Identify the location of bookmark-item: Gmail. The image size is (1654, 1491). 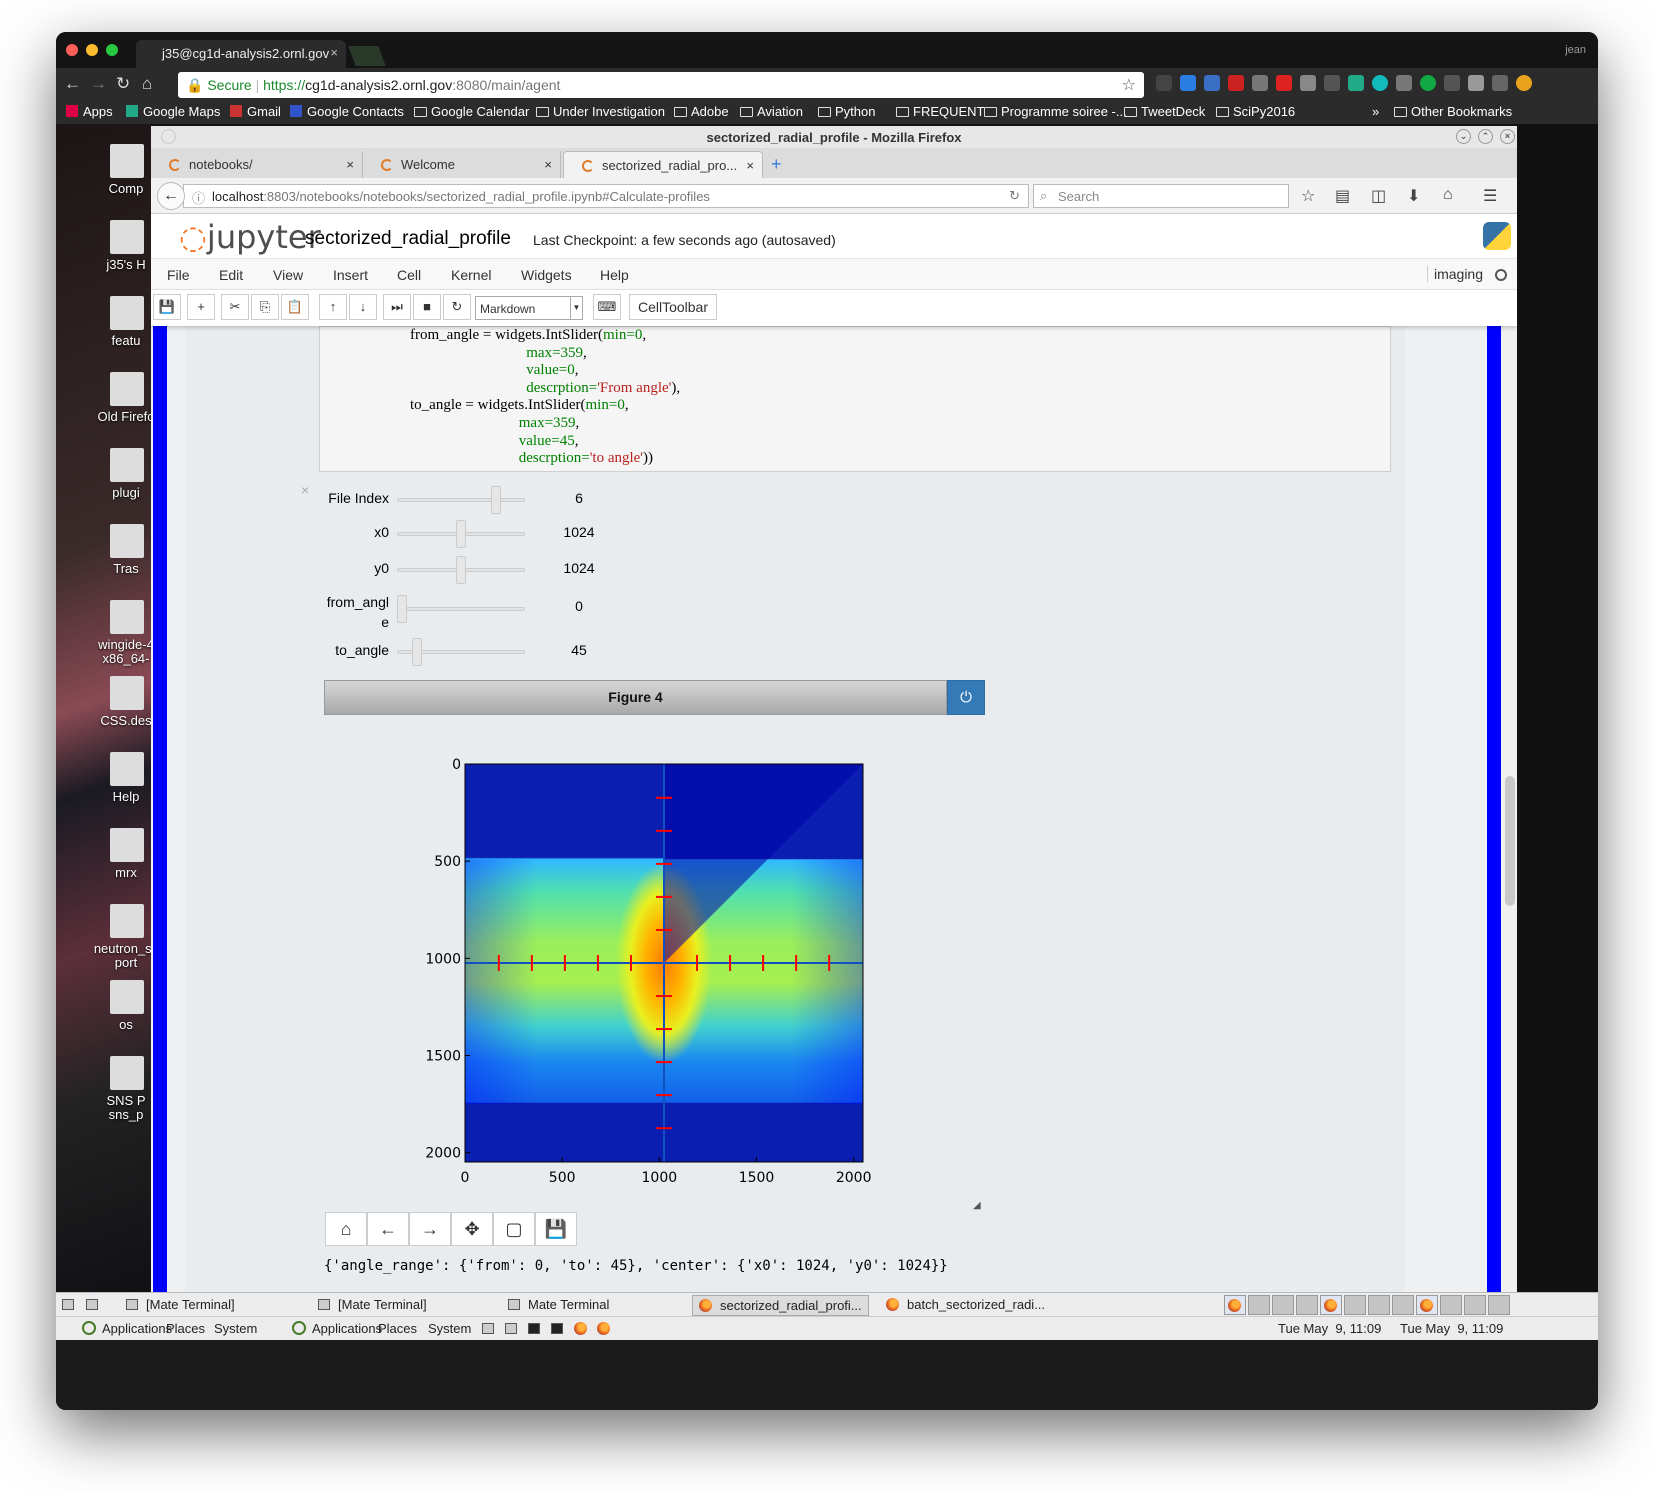
(255, 111).